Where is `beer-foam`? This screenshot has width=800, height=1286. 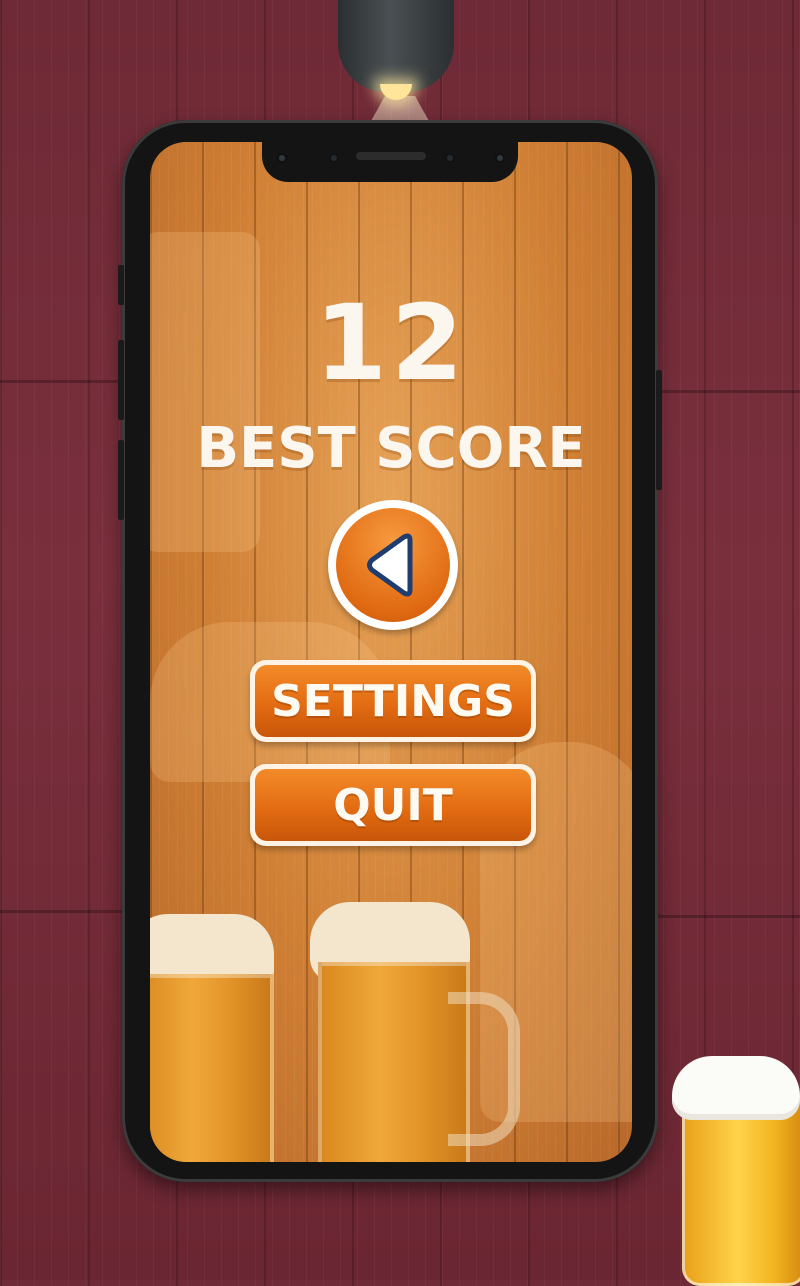
beer-foam is located at coordinates (736, 1088).